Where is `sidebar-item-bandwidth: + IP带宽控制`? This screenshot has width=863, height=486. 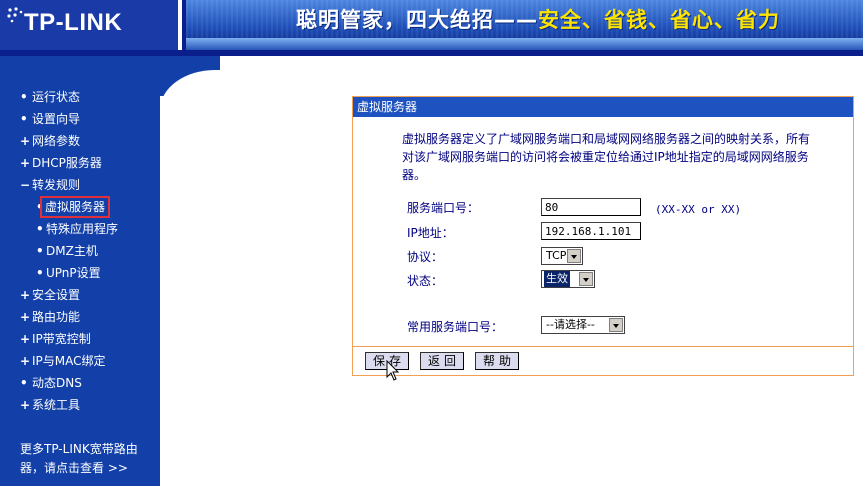
sidebar-item-bandwidth: + IP带宽控制 is located at coordinates (80, 339).